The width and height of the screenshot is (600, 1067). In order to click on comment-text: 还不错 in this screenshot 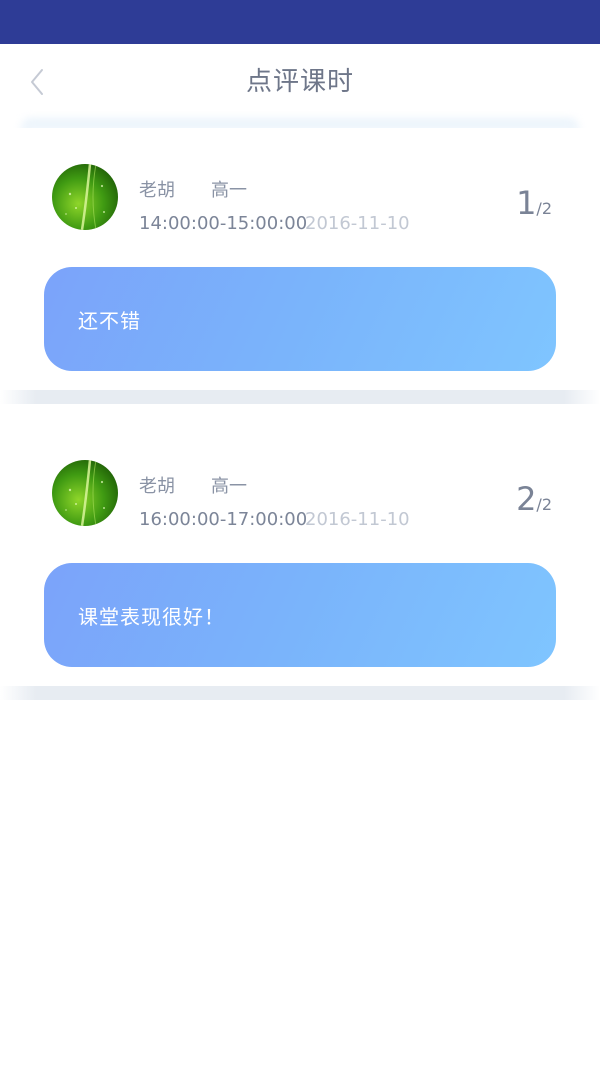, I will do `click(109, 320)`.